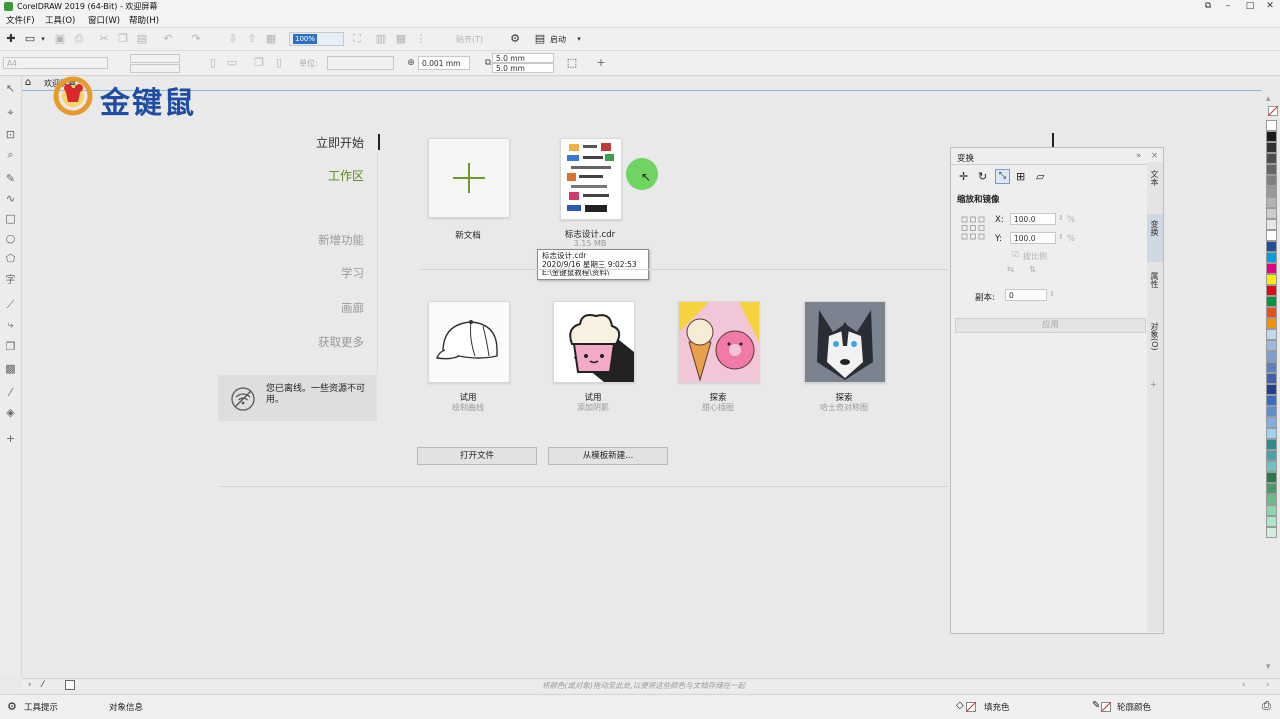  I want to click on close-button: ✕, so click(1270, 6).